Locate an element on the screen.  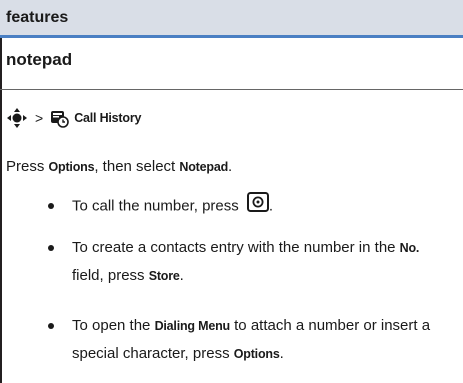
no-field-label: No. is located at coordinates (409, 248).